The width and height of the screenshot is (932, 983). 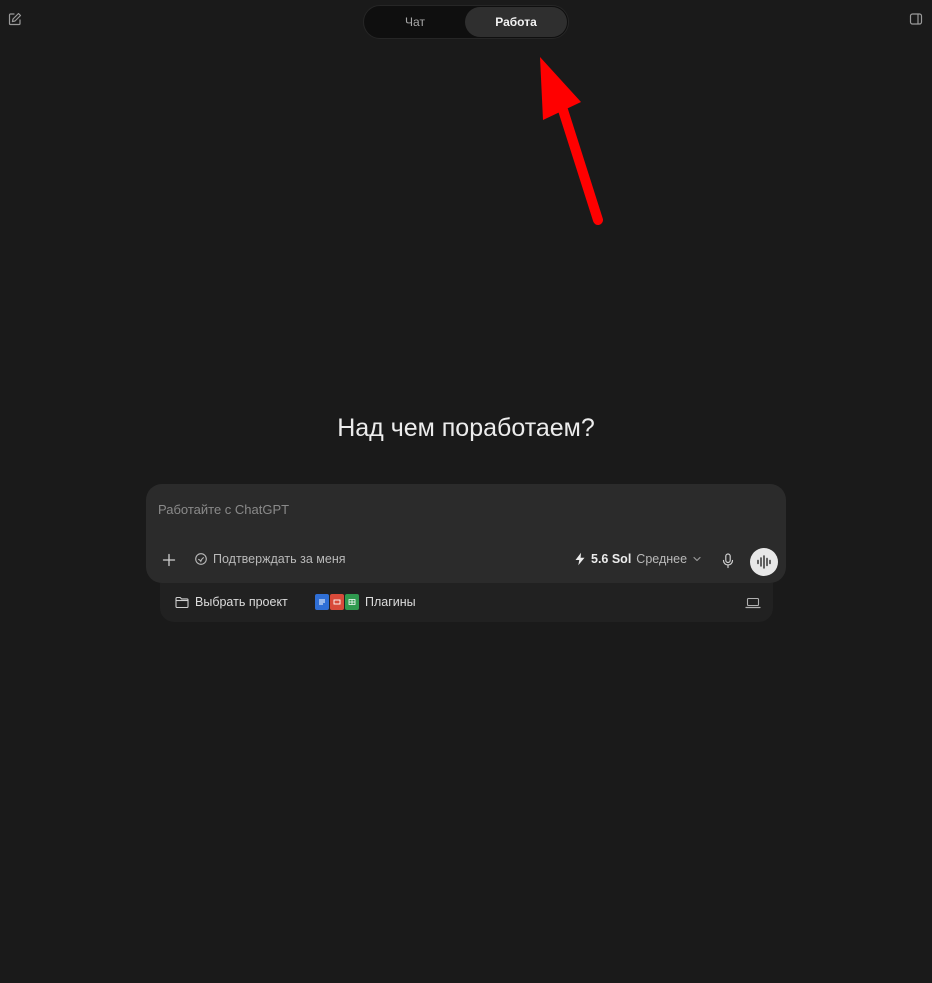 What do you see at coordinates (697, 559) in the screenshot?
I see `chevron-down-icon` at bounding box center [697, 559].